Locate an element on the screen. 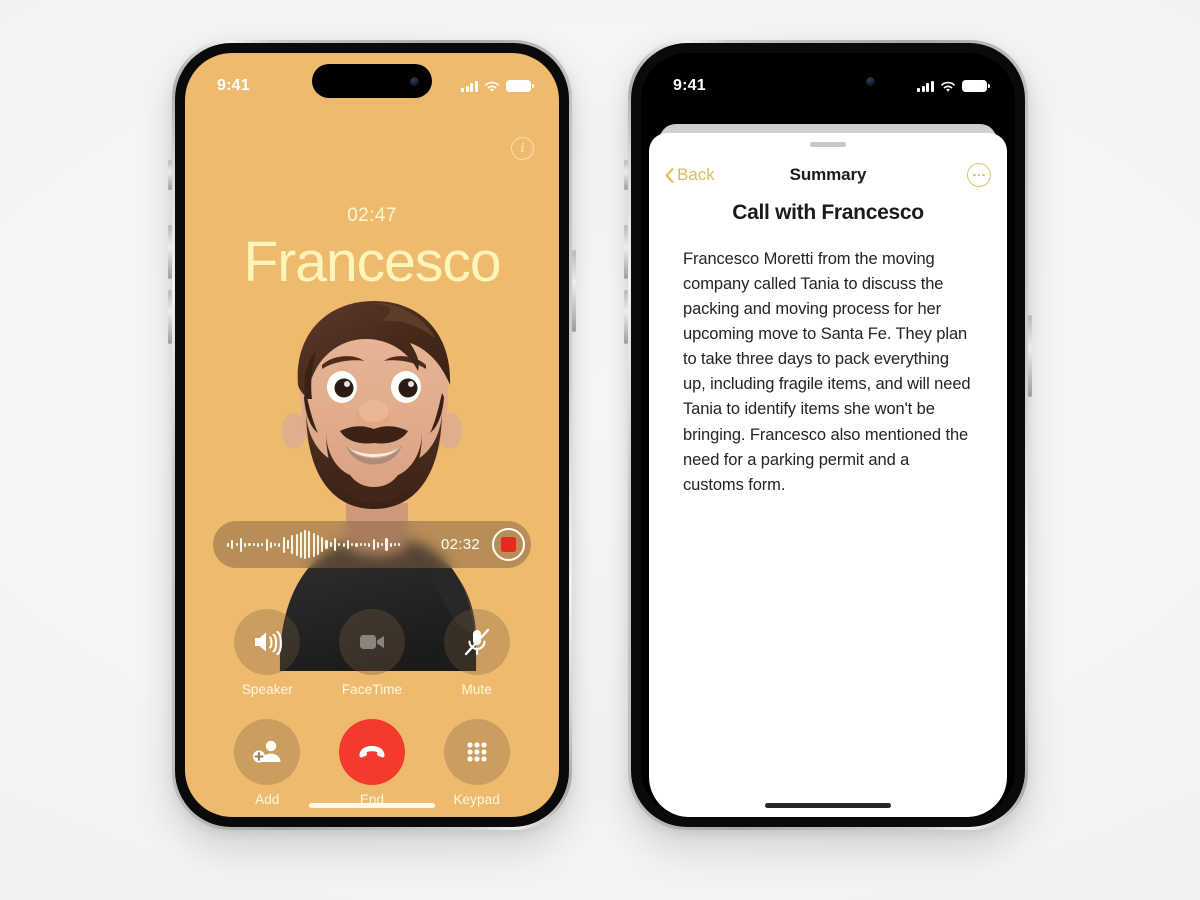 The image size is (1200, 900). facetime-button: FaceTime is located at coordinates (372, 653).